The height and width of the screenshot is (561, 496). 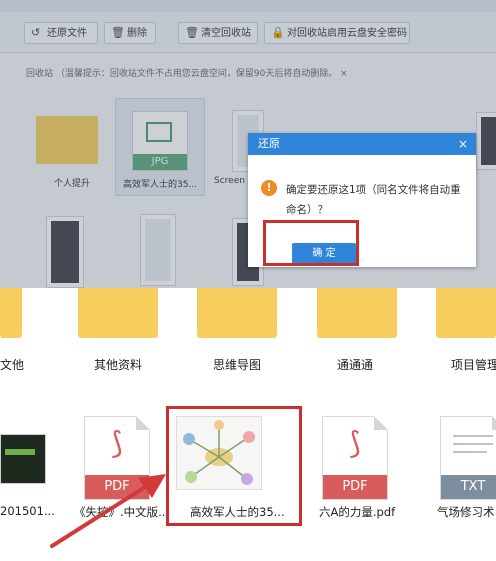 I want to click on file-label: 六A的力量.pdf, so click(x=357, y=512).